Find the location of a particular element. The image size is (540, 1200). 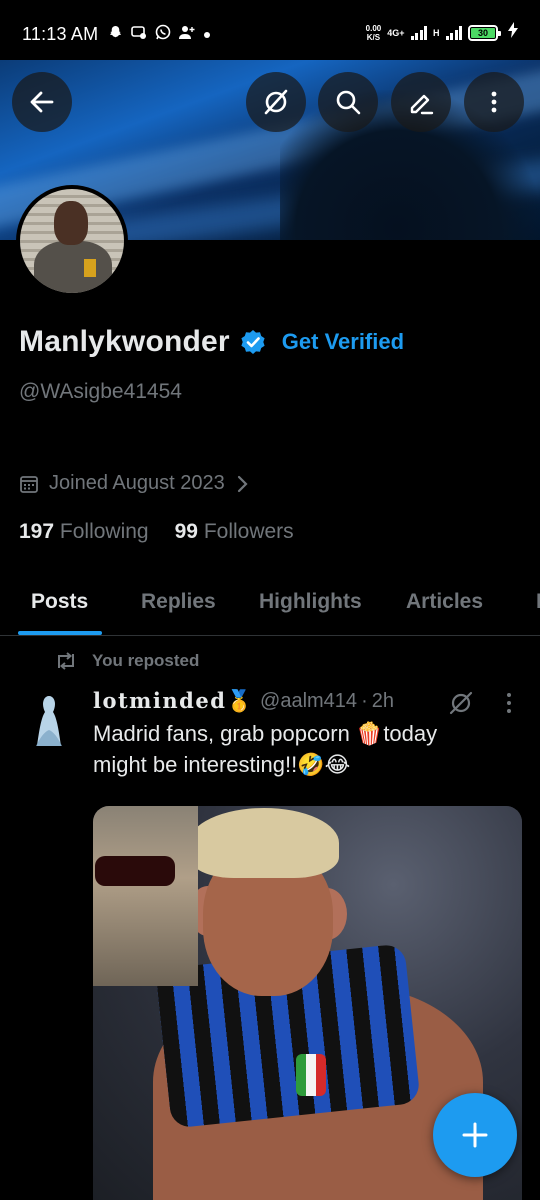

avatar-image is located at coordinates (72, 241).